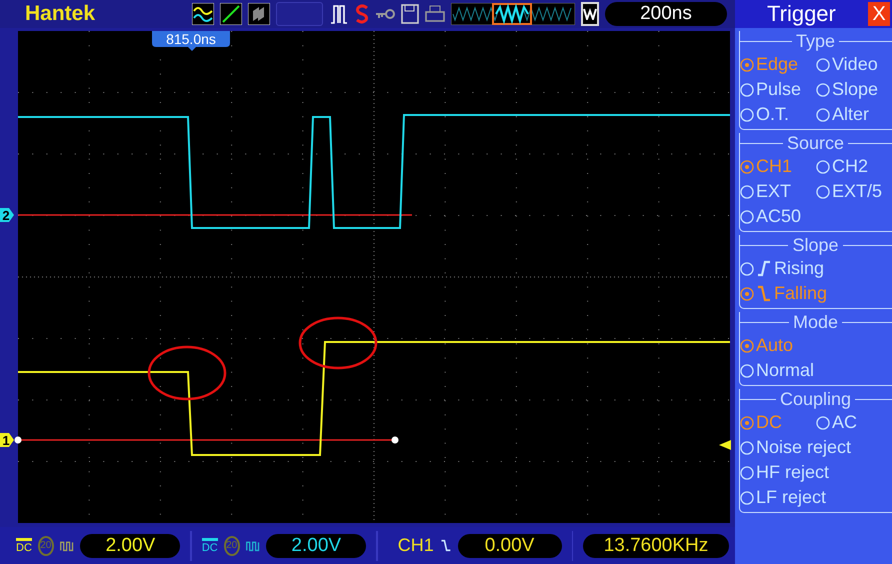  Describe the element at coordinates (513, 14) in the screenshot. I see `memory-overview-icon` at that location.